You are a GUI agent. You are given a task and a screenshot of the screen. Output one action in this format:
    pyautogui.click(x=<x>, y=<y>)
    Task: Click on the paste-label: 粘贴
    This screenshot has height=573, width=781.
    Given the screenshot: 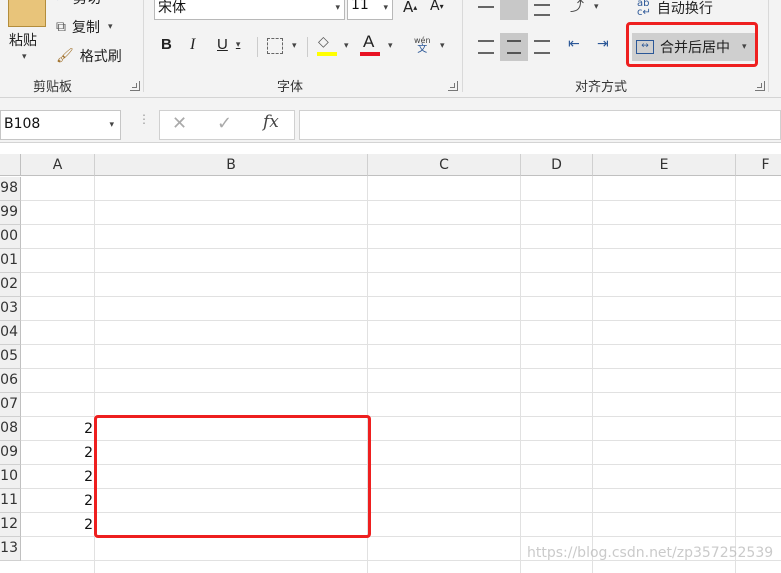 What is the action you would take?
    pyautogui.click(x=23, y=41)
    